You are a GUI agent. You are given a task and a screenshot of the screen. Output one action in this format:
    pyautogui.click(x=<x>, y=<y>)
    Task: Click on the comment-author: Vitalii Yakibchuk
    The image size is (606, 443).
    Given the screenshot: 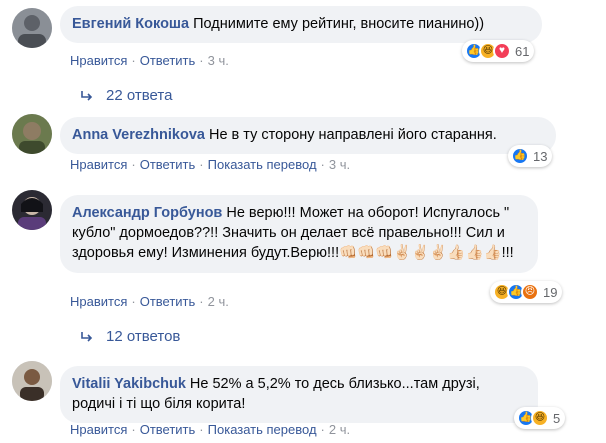 What is the action you would take?
    pyautogui.click(x=129, y=384)
    